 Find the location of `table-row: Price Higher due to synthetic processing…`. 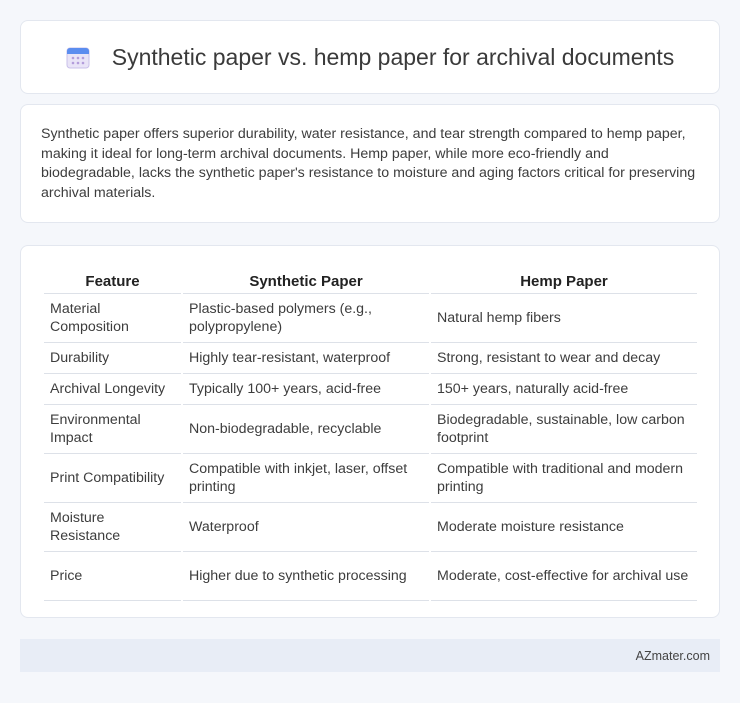

table-row: Price Higher due to synthetic processing… is located at coordinates (370, 576).